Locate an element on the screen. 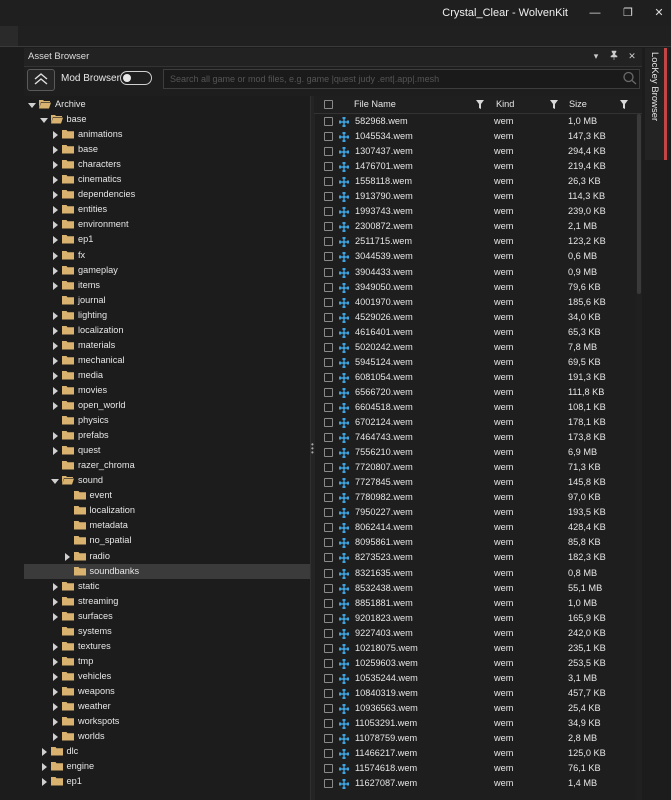 The height and width of the screenshot is (800, 671). tree-node: Archive is located at coordinates (167, 104).